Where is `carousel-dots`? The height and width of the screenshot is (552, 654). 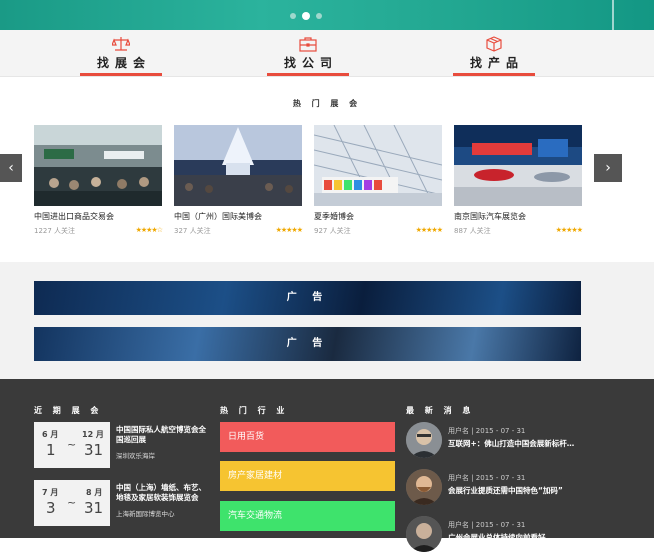 carousel-dots is located at coordinates (306, 16).